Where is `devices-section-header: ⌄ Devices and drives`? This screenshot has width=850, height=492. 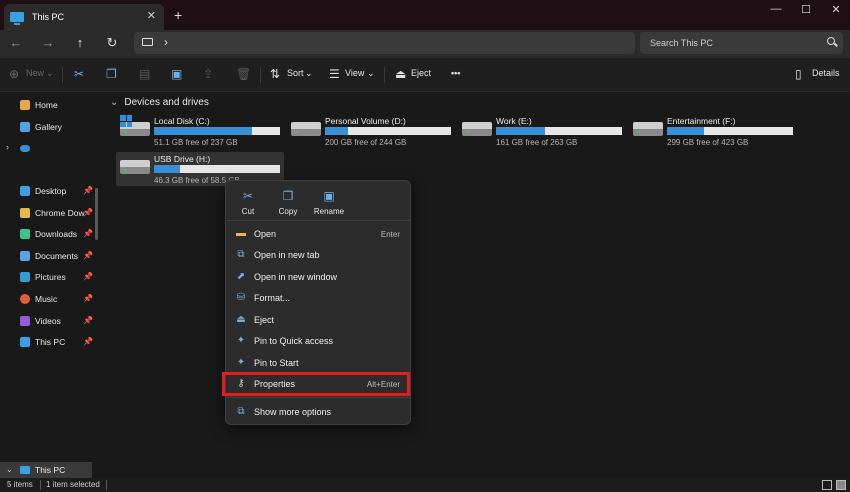 devices-section-header: ⌄ Devices and drives is located at coordinates (159, 102).